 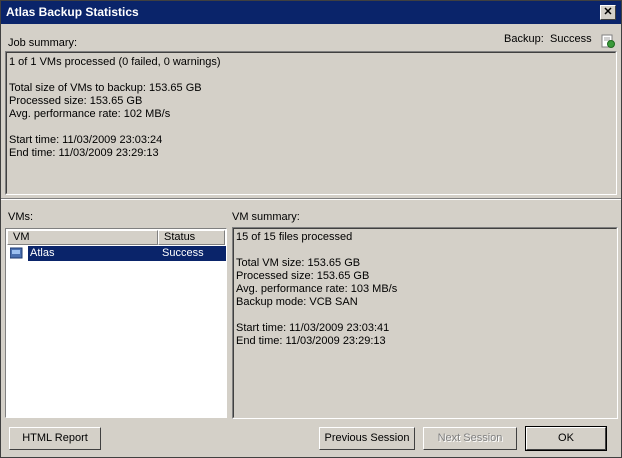 I want to click on close-button: ✕, so click(x=608, y=12).